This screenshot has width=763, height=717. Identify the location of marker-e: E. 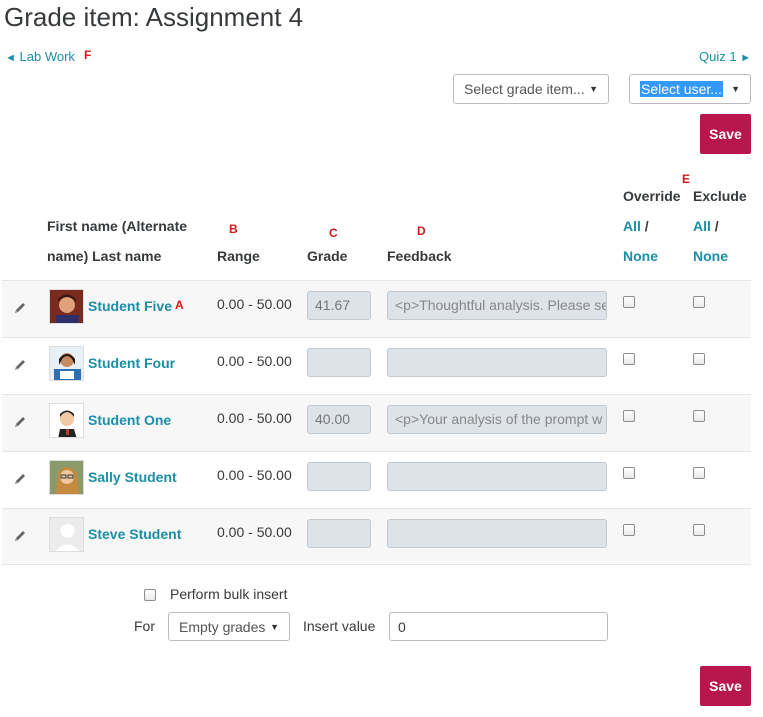
(686, 179).